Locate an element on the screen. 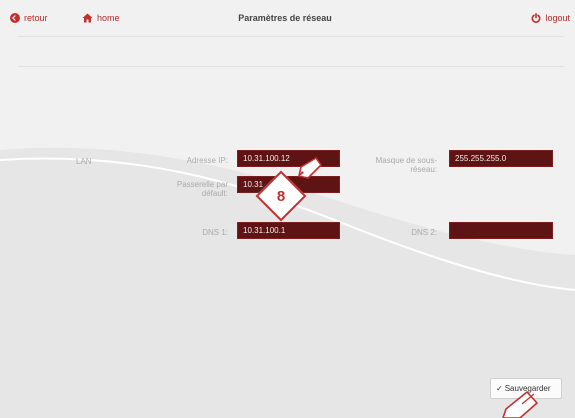 Image resolution: width=575 pixels, height=418 pixels. subnet-mask-label-line2: réseau: is located at coordinates (423, 169).